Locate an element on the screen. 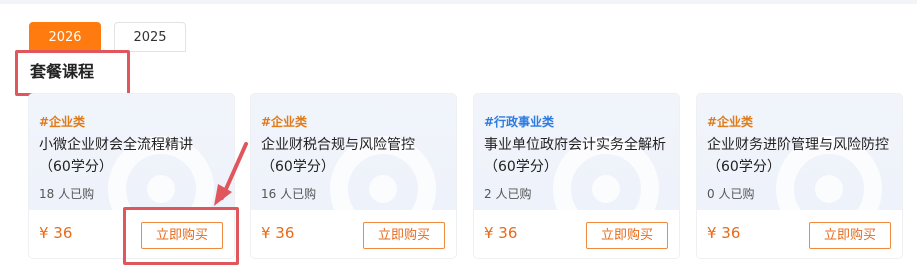 This screenshot has width=917, height=279. card-header: #行政事业类 事业单位政府会计实务全解析（60学分） 2 人已购 is located at coordinates (576, 152).